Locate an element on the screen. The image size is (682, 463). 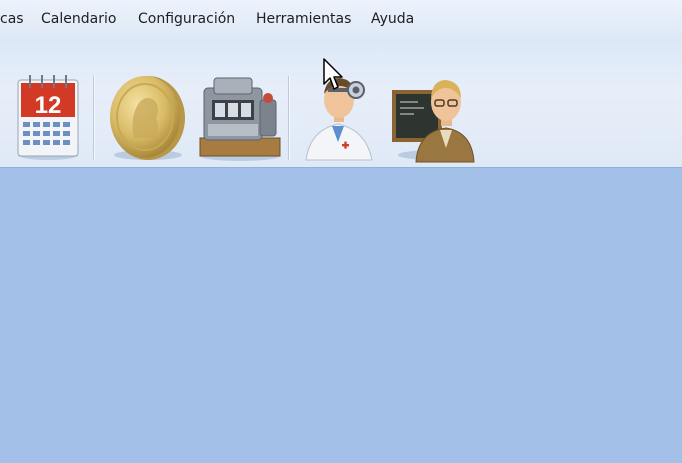
calendar-day: 12 is located at coordinates (48, 105).